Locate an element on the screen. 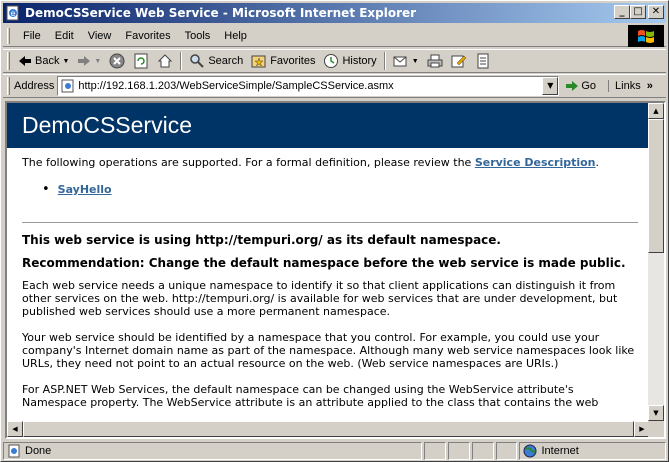  search-button: Search is located at coordinates (216, 61).